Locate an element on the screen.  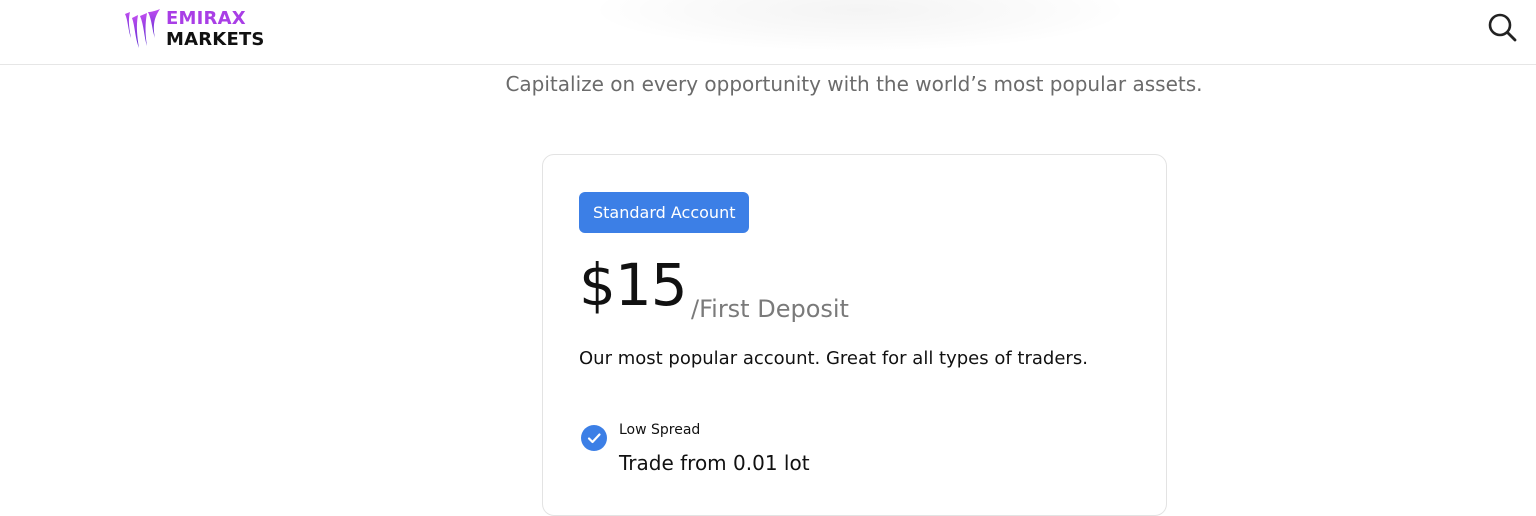
search-button is located at coordinates (1503, 27).